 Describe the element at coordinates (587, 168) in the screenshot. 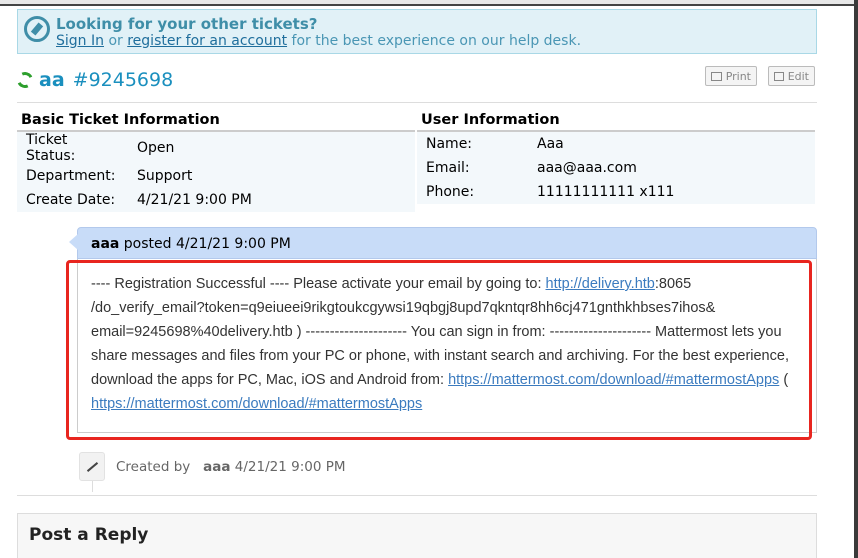

I see `info-value: aaa@aaa.com` at that location.